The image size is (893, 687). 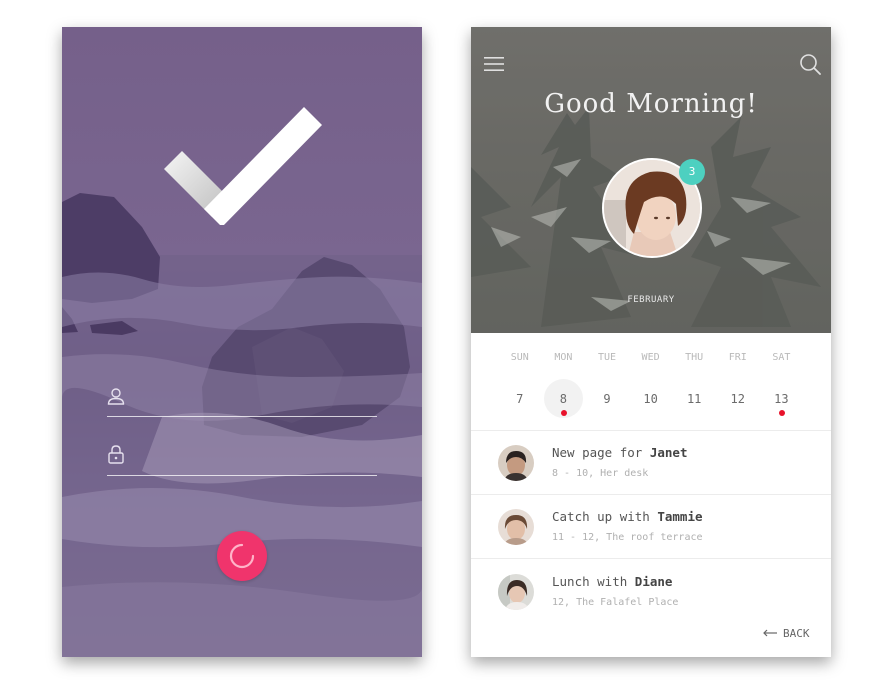 I want to click on weekday-label: THU, so click(x=694, y=357).